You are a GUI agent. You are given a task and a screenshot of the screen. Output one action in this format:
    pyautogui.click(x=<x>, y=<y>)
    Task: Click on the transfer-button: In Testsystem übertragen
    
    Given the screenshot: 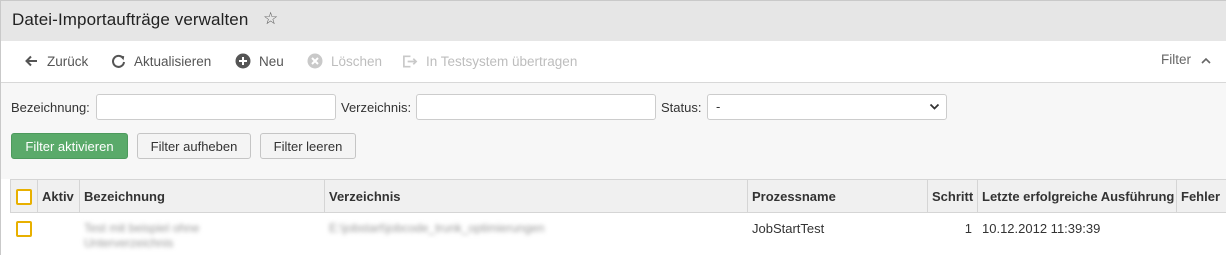 What is the action you would take?
    pyautogui.click(x=489, y=61)
    